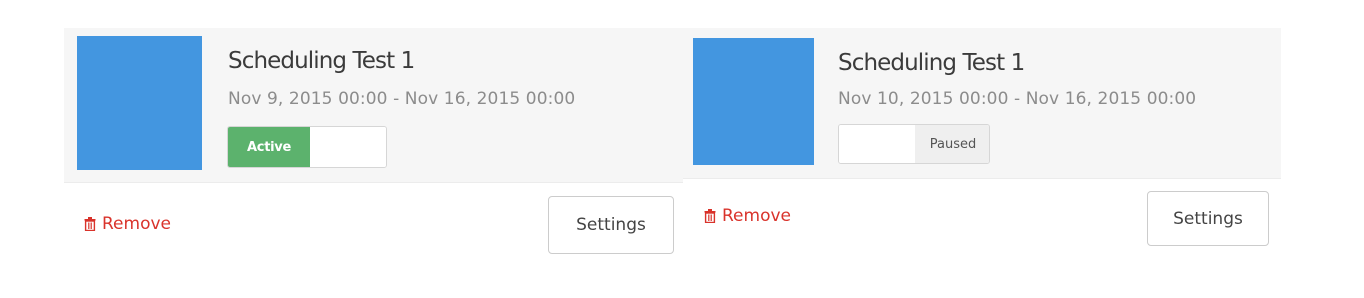  I want to click on campaign-date-range: Nov 10, 2015 00:00 - Nov 16, 2015 00:00, so click(1017, 99).